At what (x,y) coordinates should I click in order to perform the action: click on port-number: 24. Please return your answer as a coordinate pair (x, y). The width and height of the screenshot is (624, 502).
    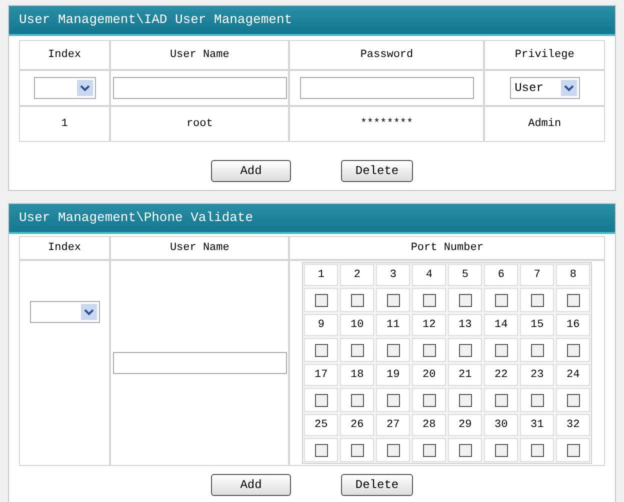
    Looking at the image, I should click on (573, 375).